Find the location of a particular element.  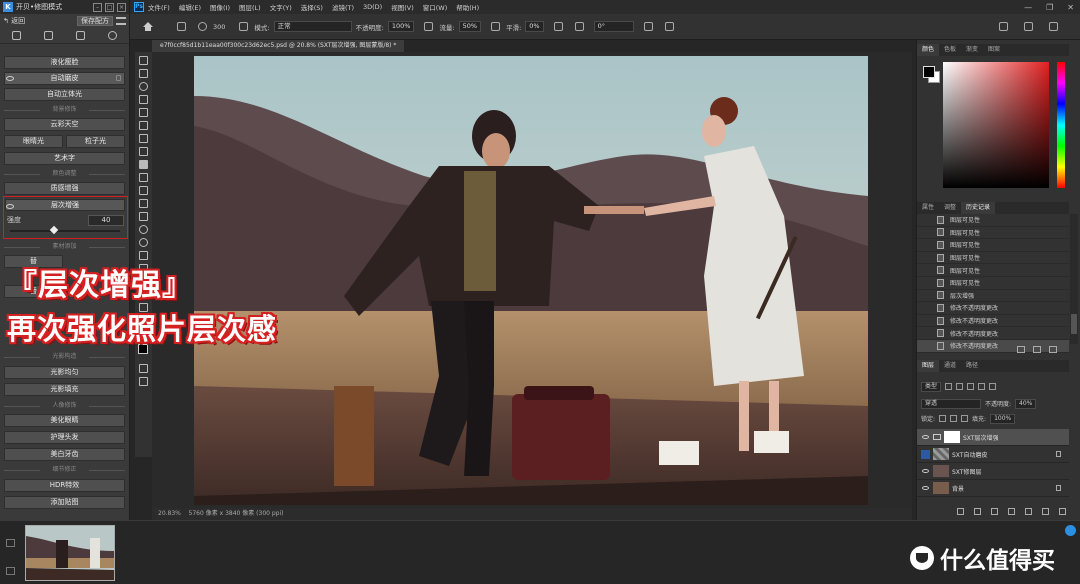

airbrush-icon is located at coordinates (496, 26).